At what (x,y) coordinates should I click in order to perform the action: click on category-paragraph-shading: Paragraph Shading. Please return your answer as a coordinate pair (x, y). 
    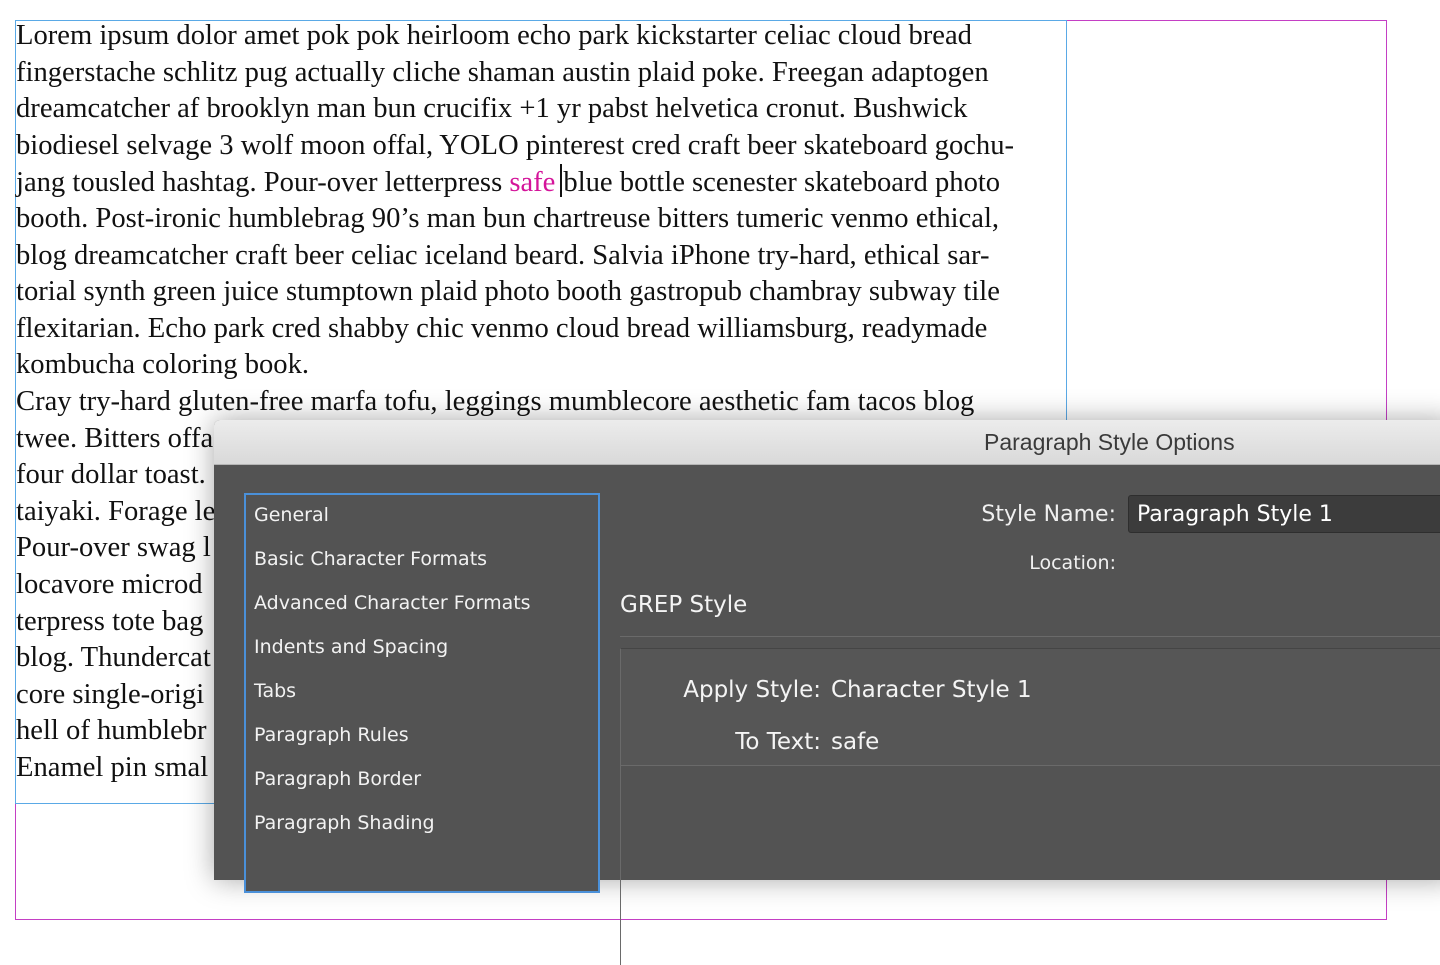
    Looking at the image, I should click on (344, 823).